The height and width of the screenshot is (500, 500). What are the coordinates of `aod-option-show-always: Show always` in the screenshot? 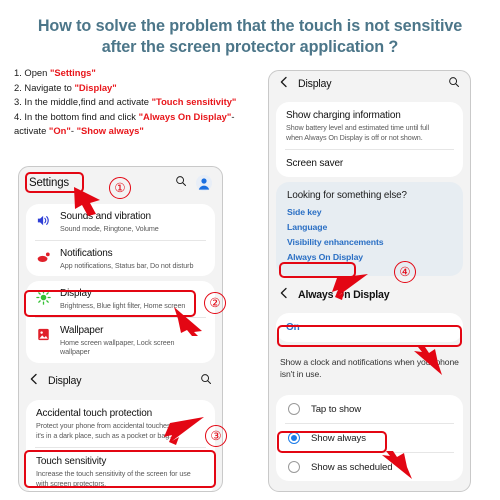 It's located at (369, 438).